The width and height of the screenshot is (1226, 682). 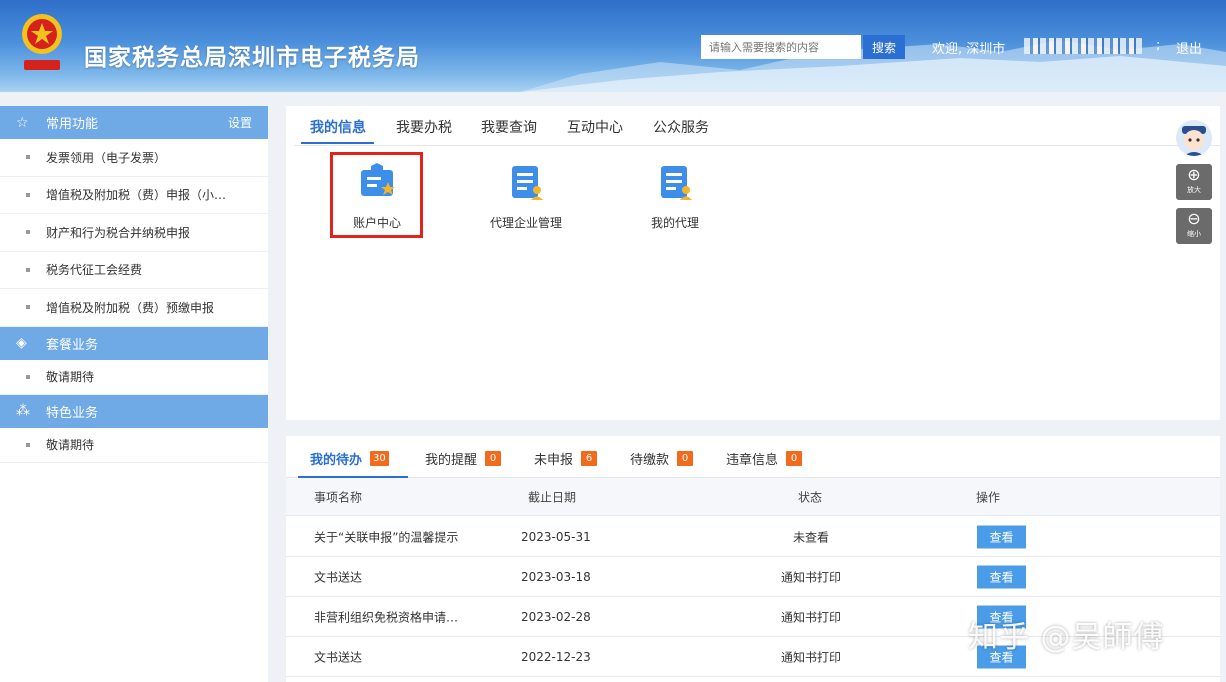 I want to click on table-header: 事项名称 截止日期 状态 操作, so click(x=753, y=497).